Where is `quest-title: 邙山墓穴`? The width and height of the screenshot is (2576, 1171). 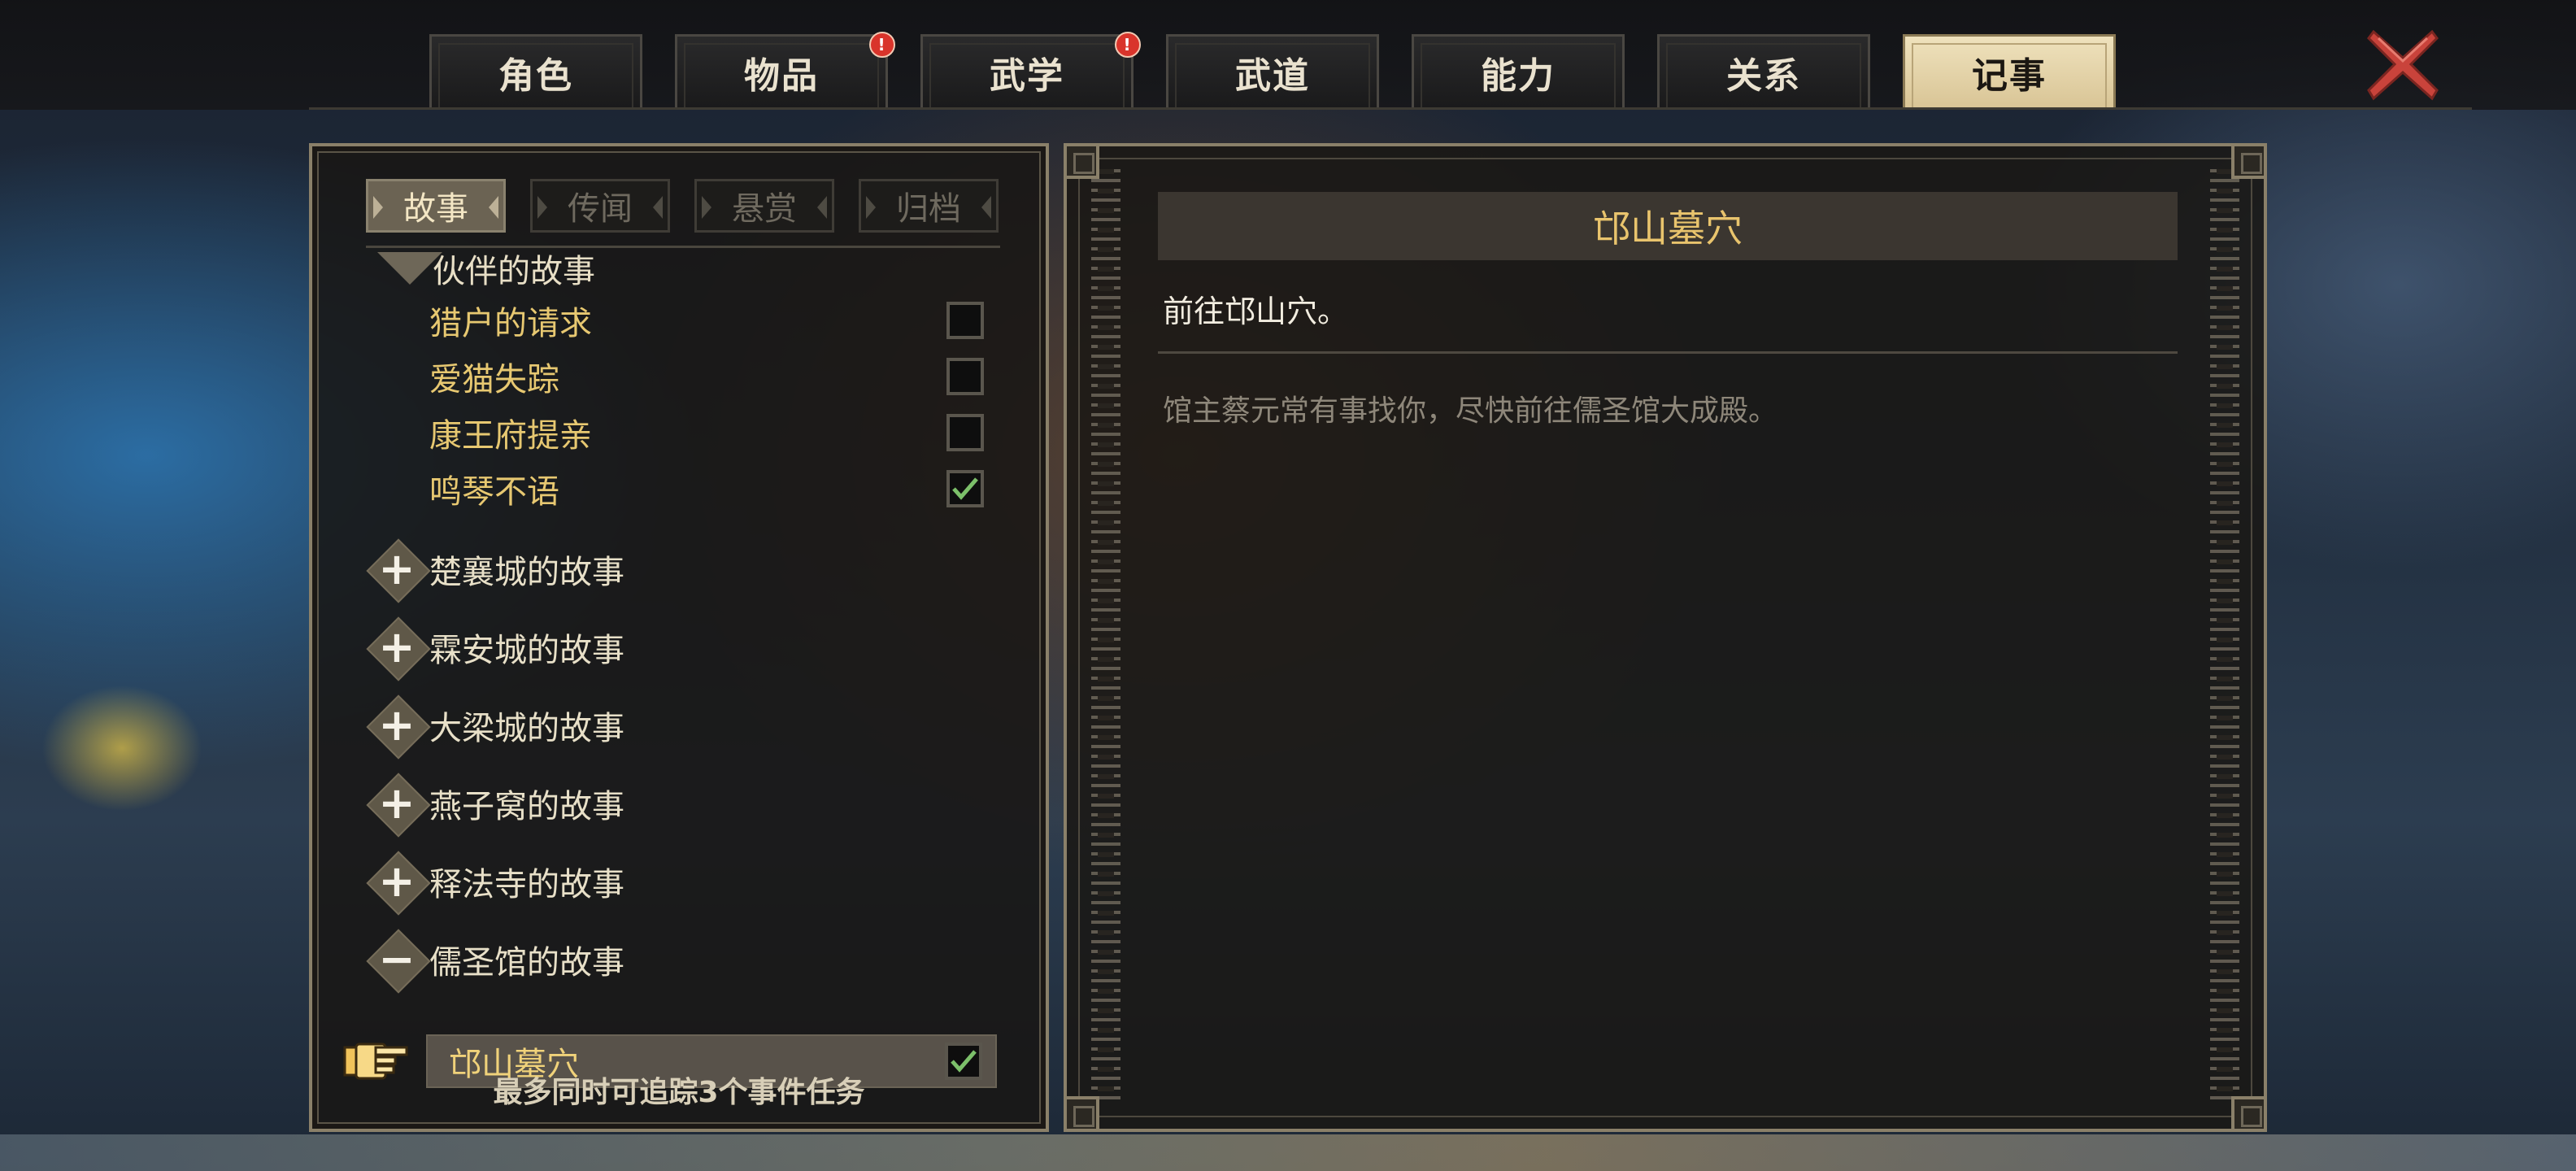 quest-title: 邙山墓穴 is located at coordinates (1668, 226).